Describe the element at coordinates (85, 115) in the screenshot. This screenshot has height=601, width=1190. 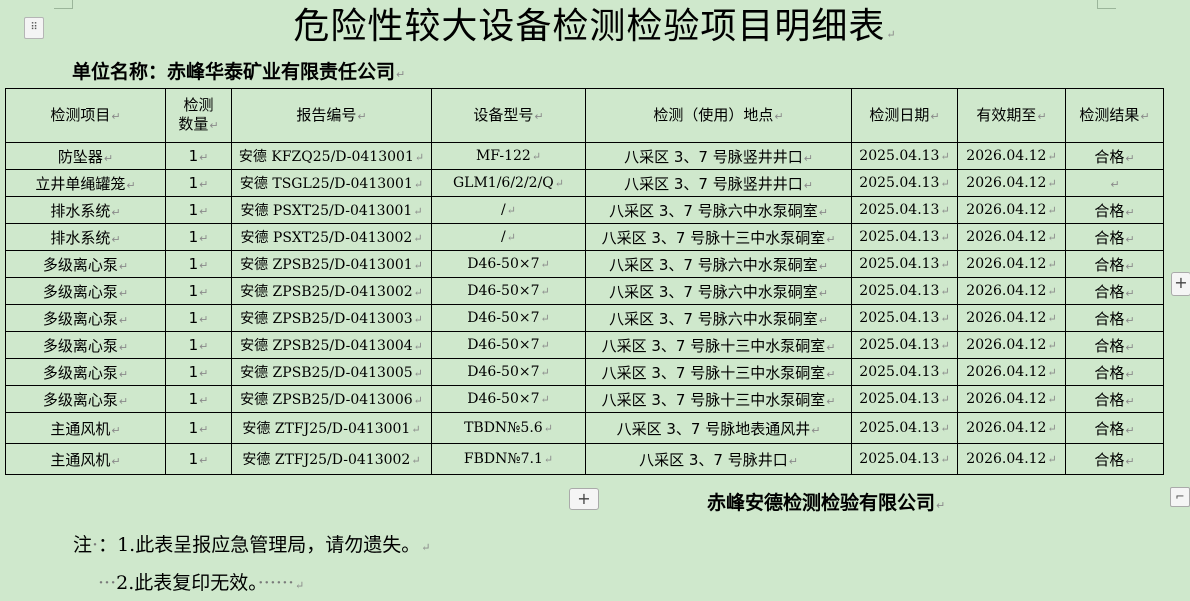
I see `column-header: 检测项目↵` at that location.